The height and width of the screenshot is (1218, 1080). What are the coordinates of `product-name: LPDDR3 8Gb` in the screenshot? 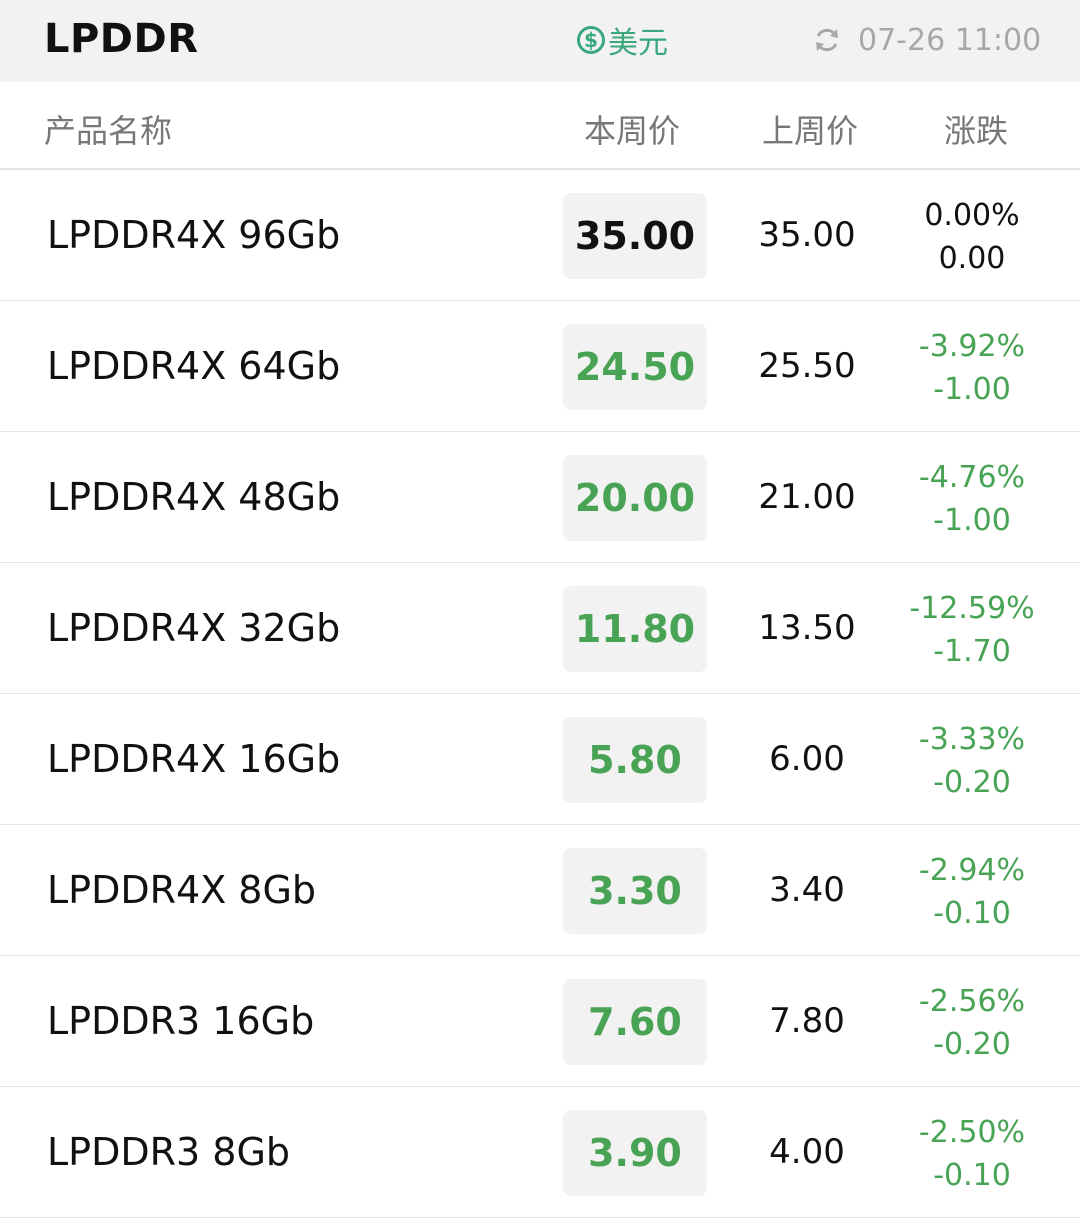 It's located at (169, 1152).